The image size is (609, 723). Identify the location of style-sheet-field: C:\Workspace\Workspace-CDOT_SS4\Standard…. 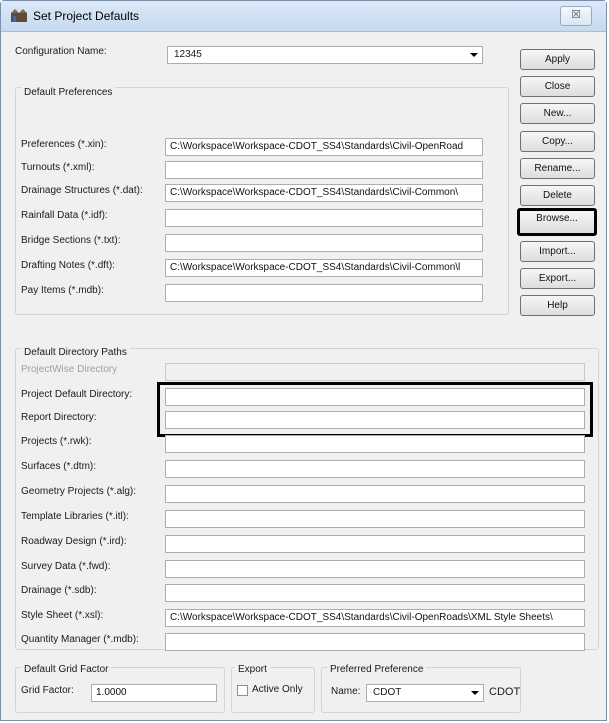
(375, 618).